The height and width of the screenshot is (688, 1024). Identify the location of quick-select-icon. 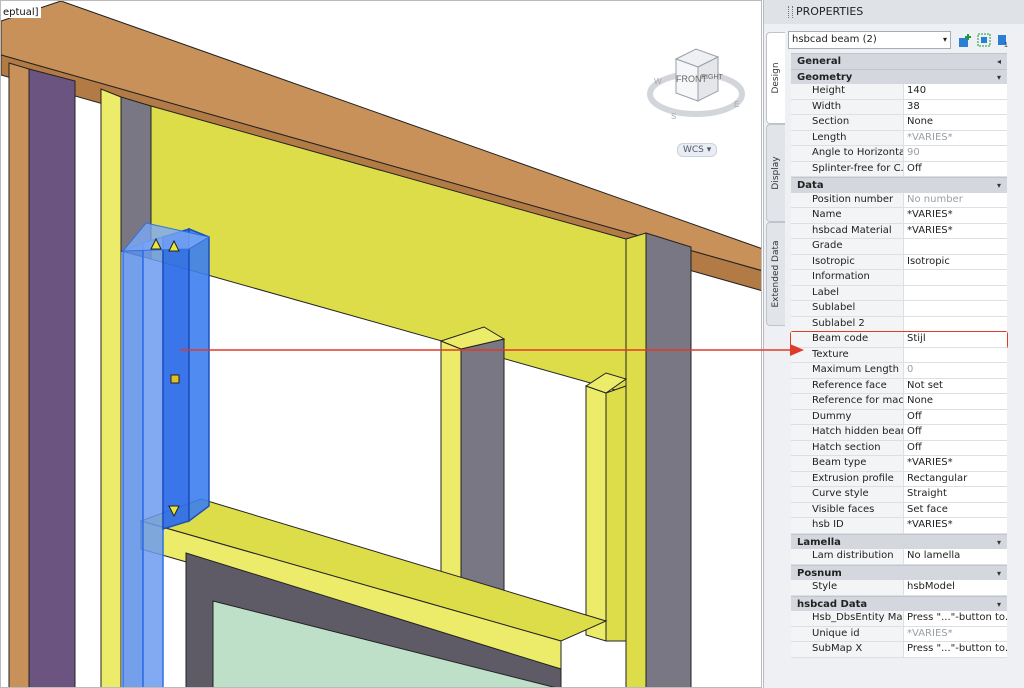
(965, 40).